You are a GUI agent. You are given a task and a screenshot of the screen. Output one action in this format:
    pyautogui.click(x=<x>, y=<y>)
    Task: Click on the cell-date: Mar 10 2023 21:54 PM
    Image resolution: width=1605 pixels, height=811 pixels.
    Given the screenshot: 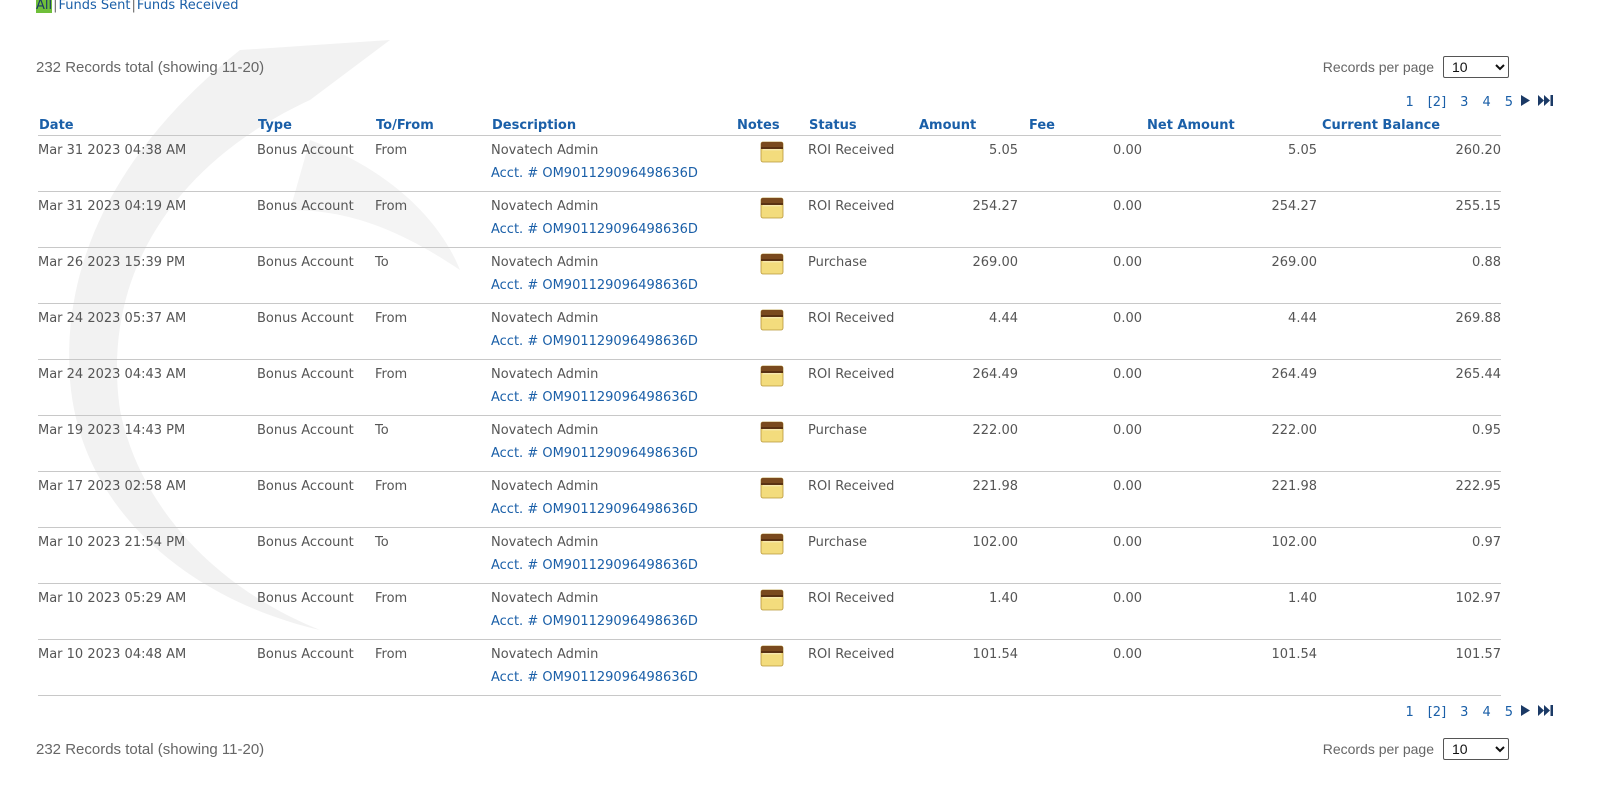 What is the action you would take?
    pyautogui.click(x=147, y=555)
    